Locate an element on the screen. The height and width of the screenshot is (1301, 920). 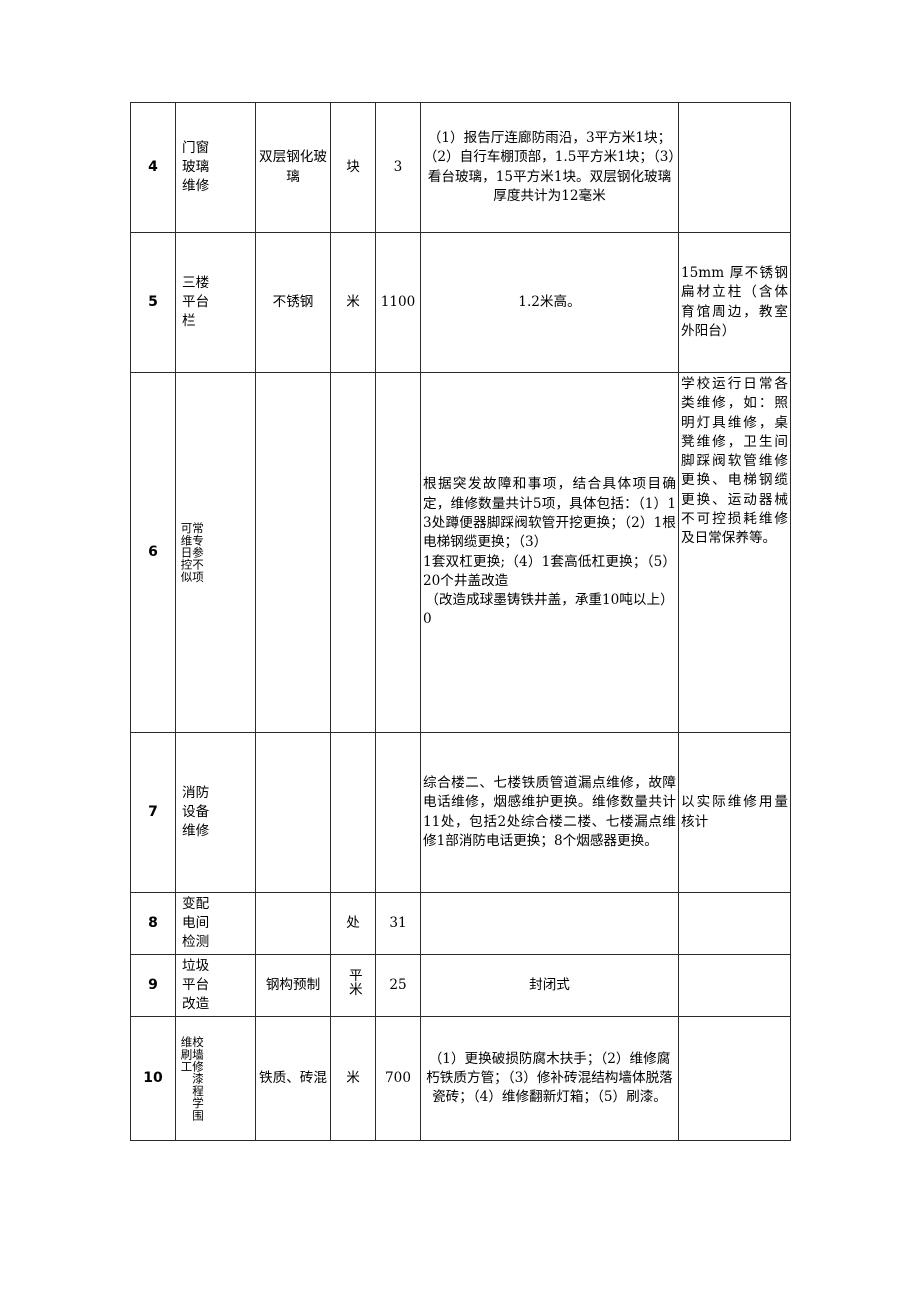
item-description is located at coordinates (549, 923).